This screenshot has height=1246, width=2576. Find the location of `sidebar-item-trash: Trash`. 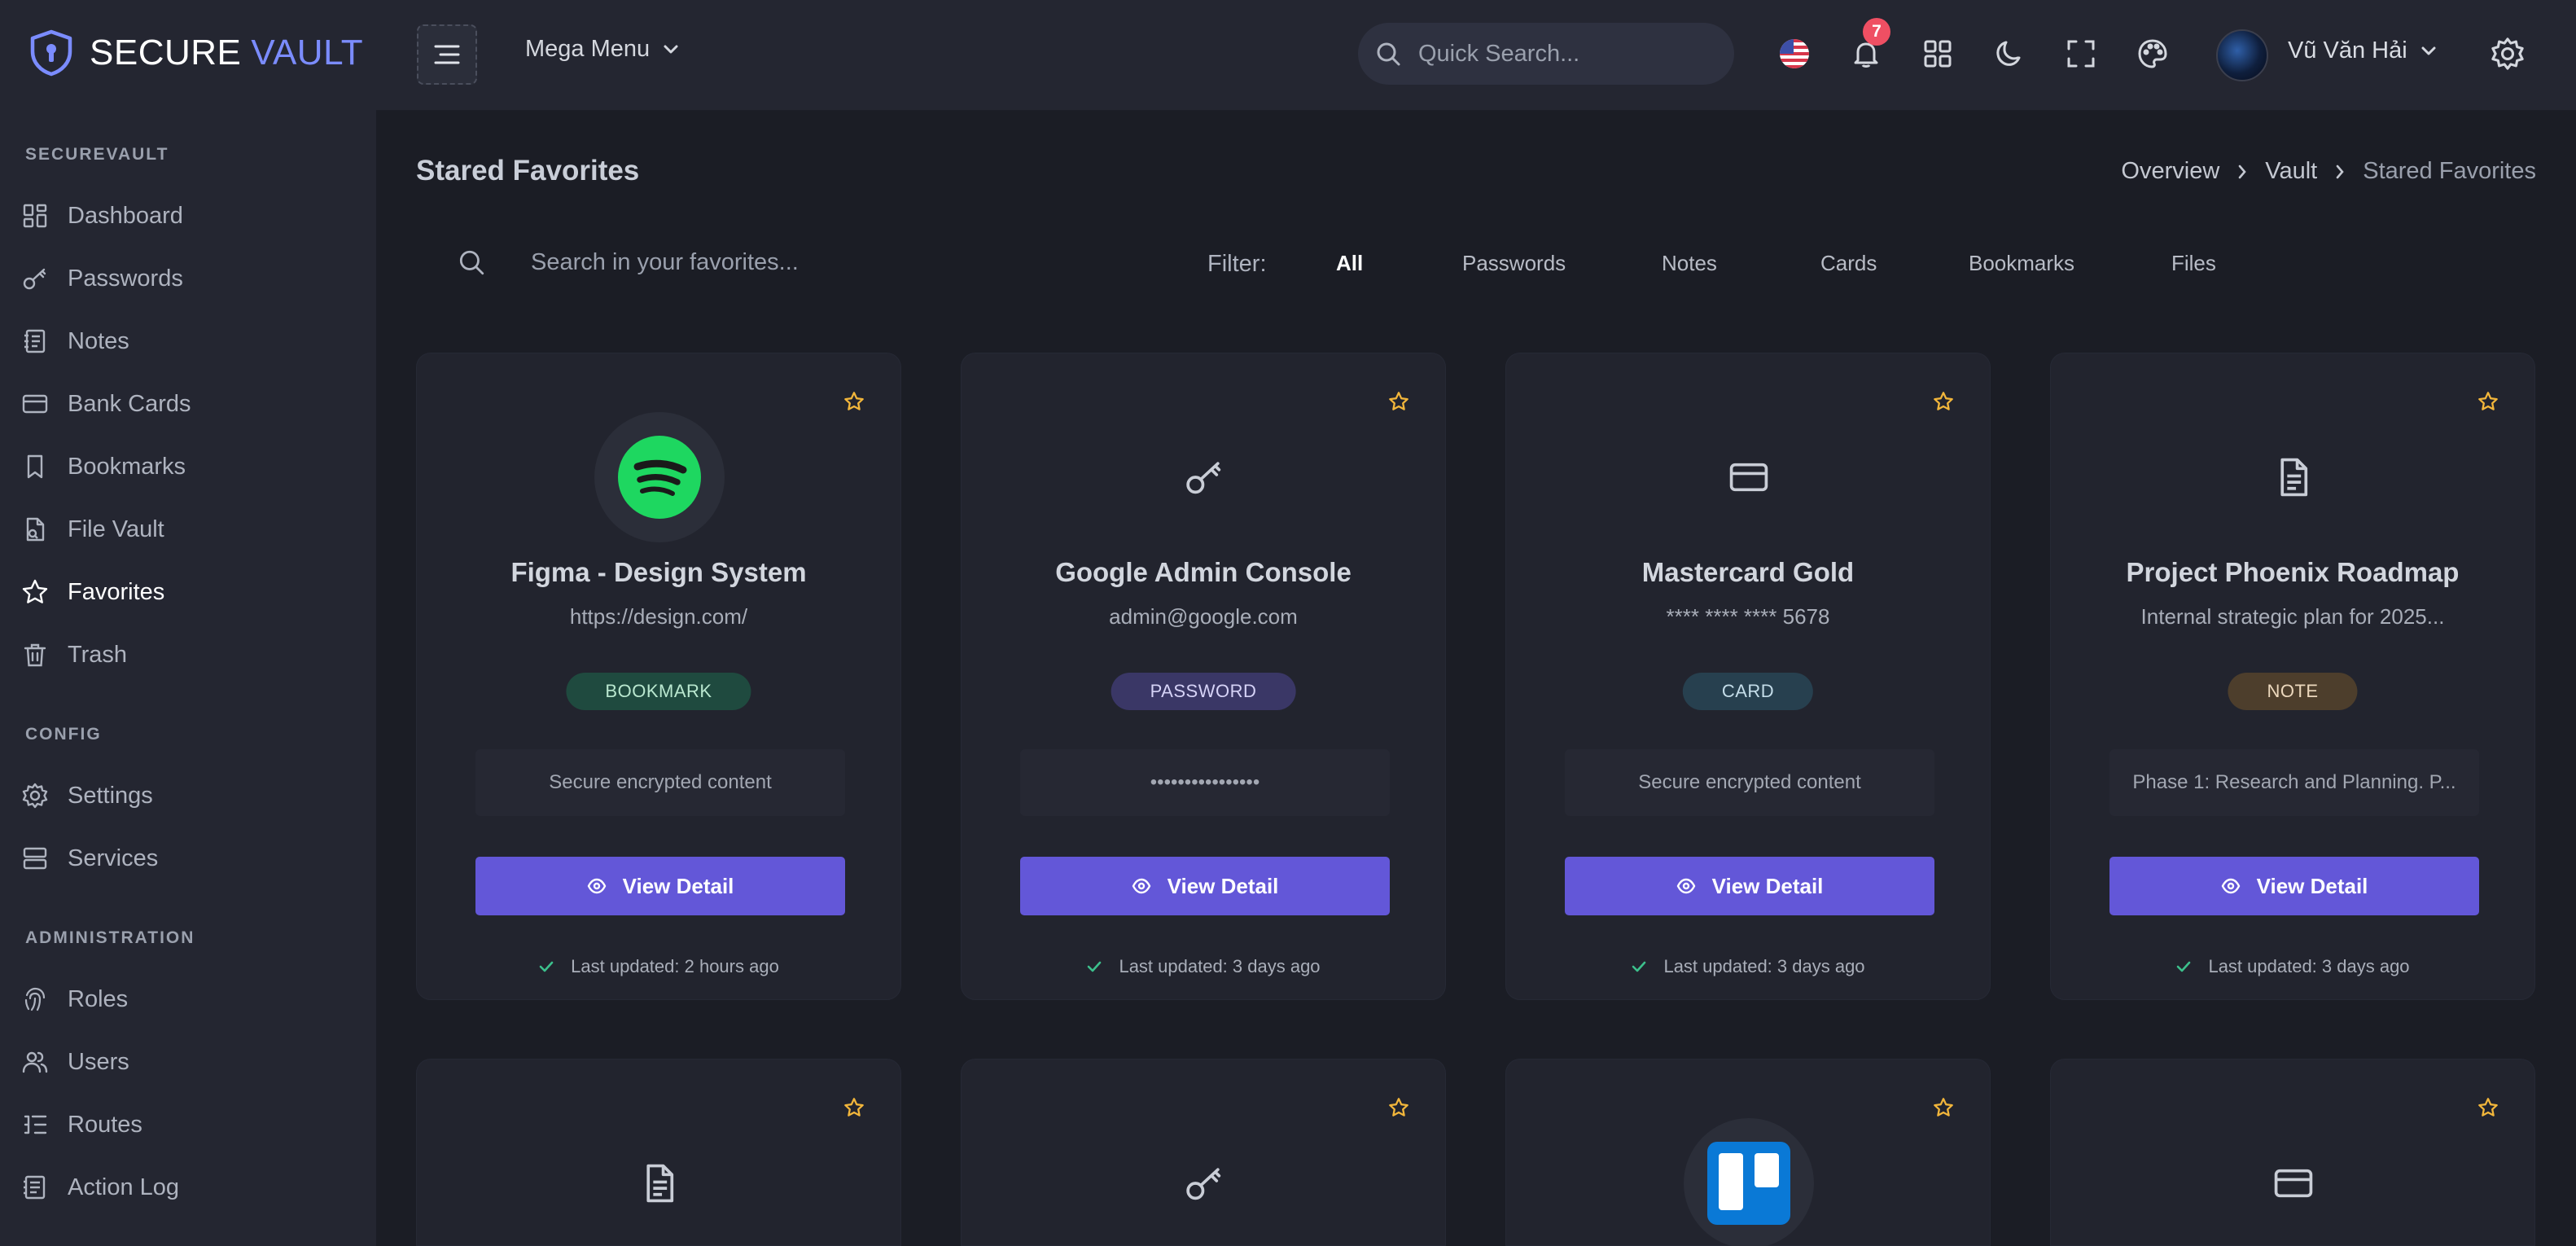

sidebar-item-trash: Trash is located at coordinates (192, 655).